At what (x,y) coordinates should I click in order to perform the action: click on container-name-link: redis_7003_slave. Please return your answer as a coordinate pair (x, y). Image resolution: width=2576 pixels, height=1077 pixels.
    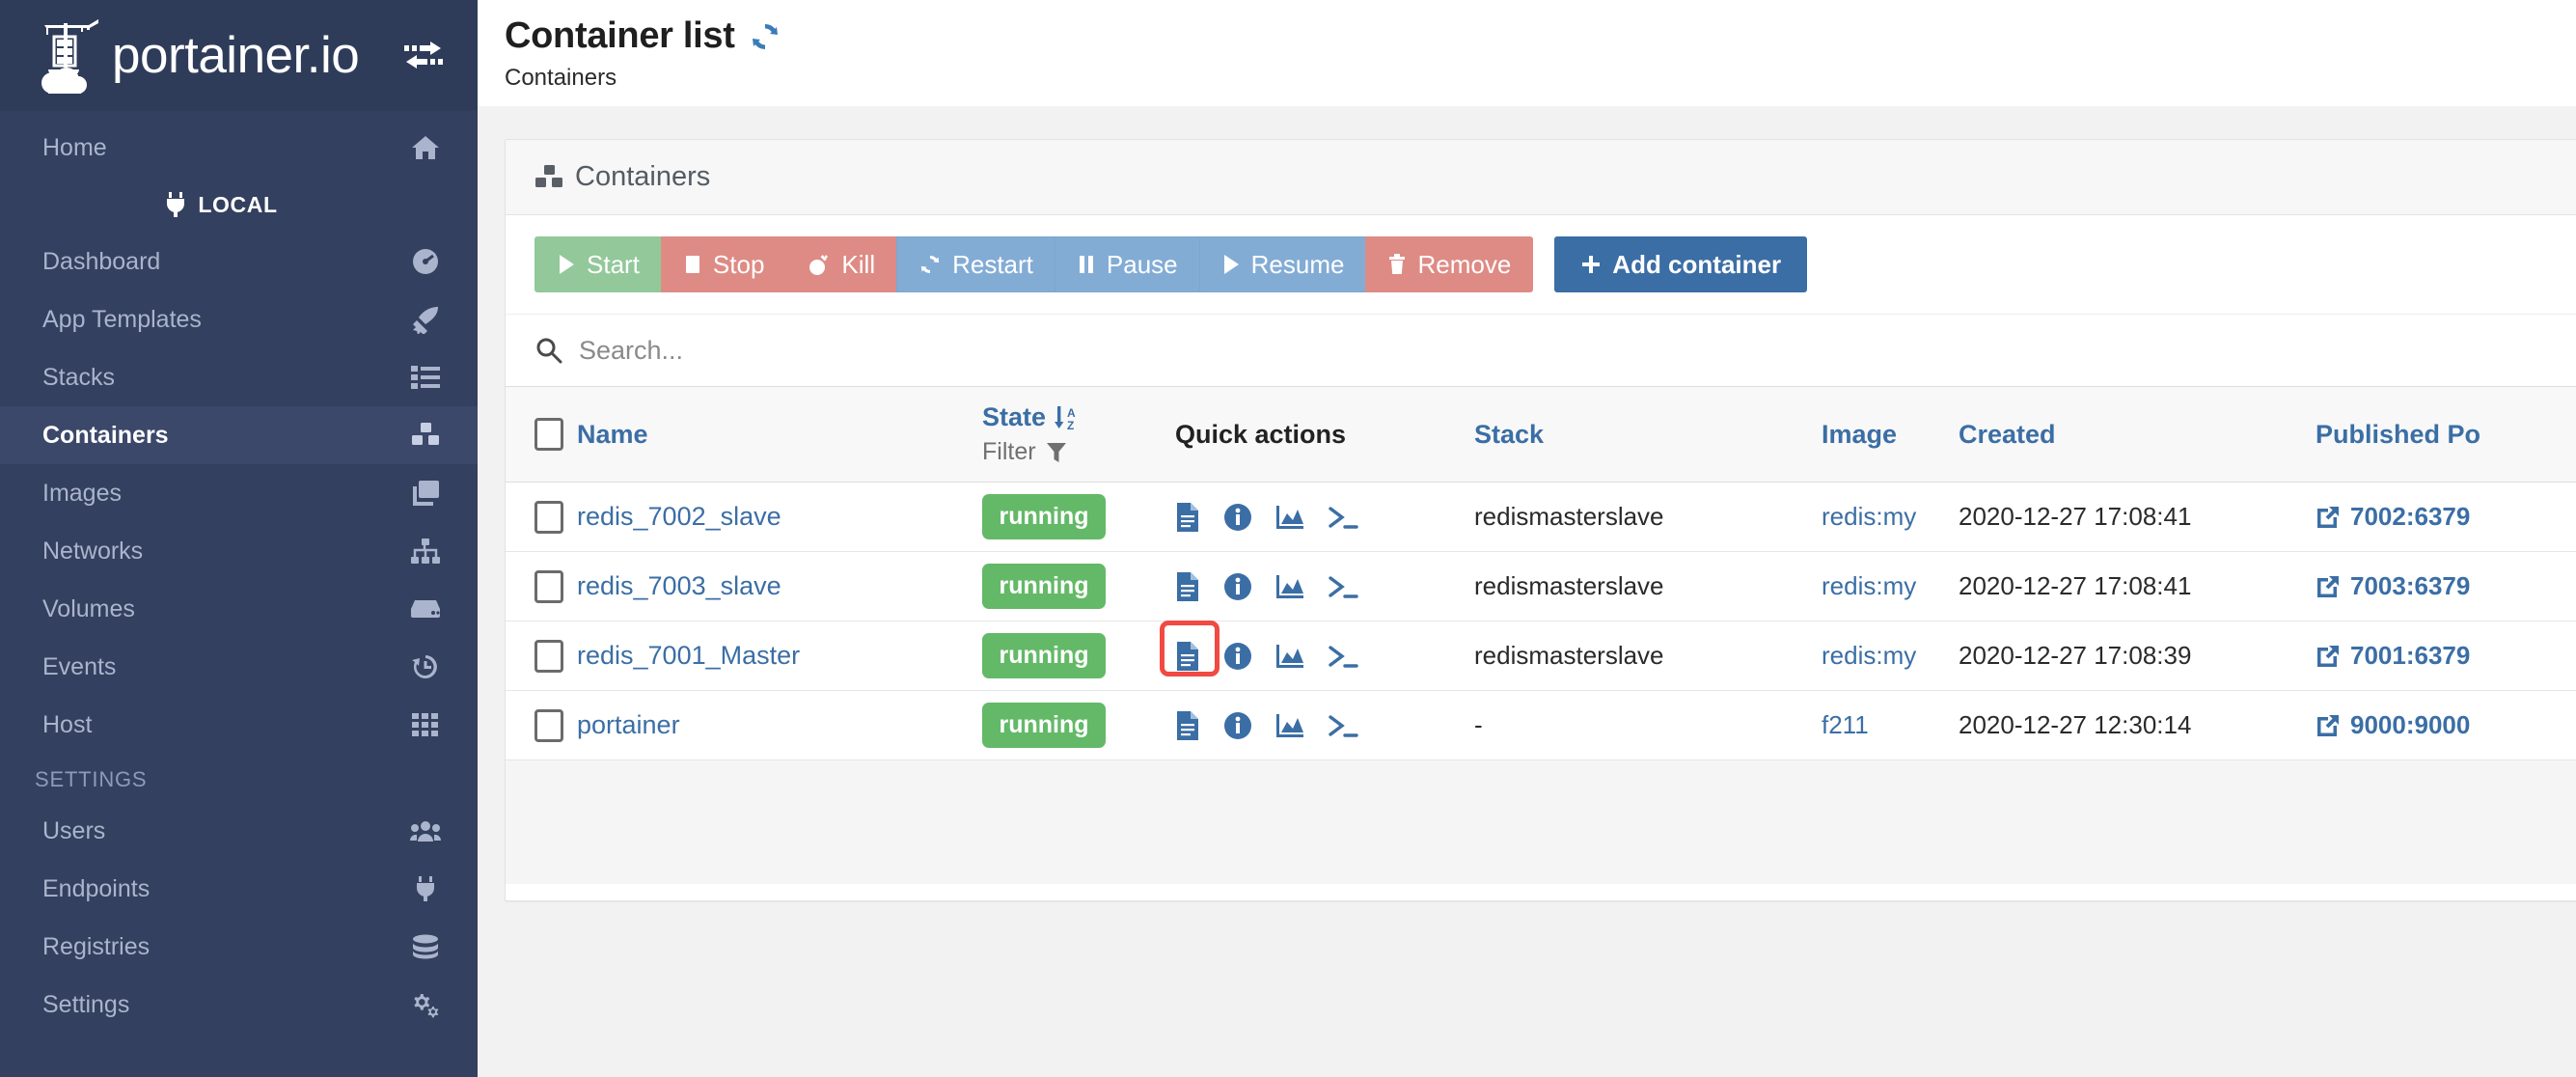
    Looking at the image, I should click on (679, 585).